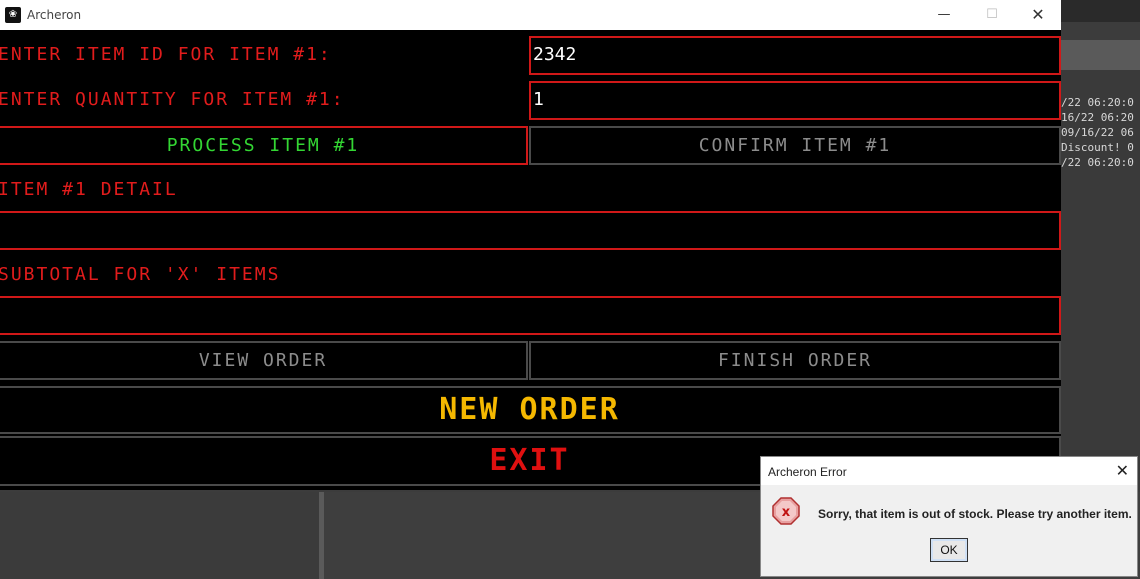 This screenshot has height=579, width=1140. I want to click on dialog-close-button: ✕, so click(1122, 471).